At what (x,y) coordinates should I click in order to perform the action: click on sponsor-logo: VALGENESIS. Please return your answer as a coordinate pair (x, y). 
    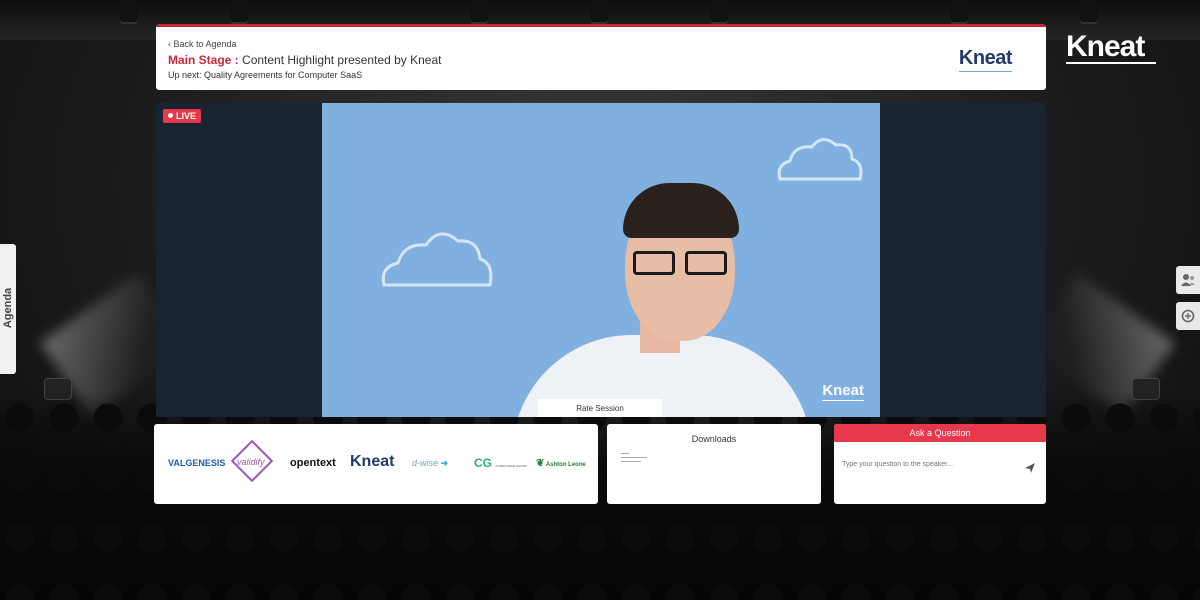
    Looking at the image, I should click on (196, 463).